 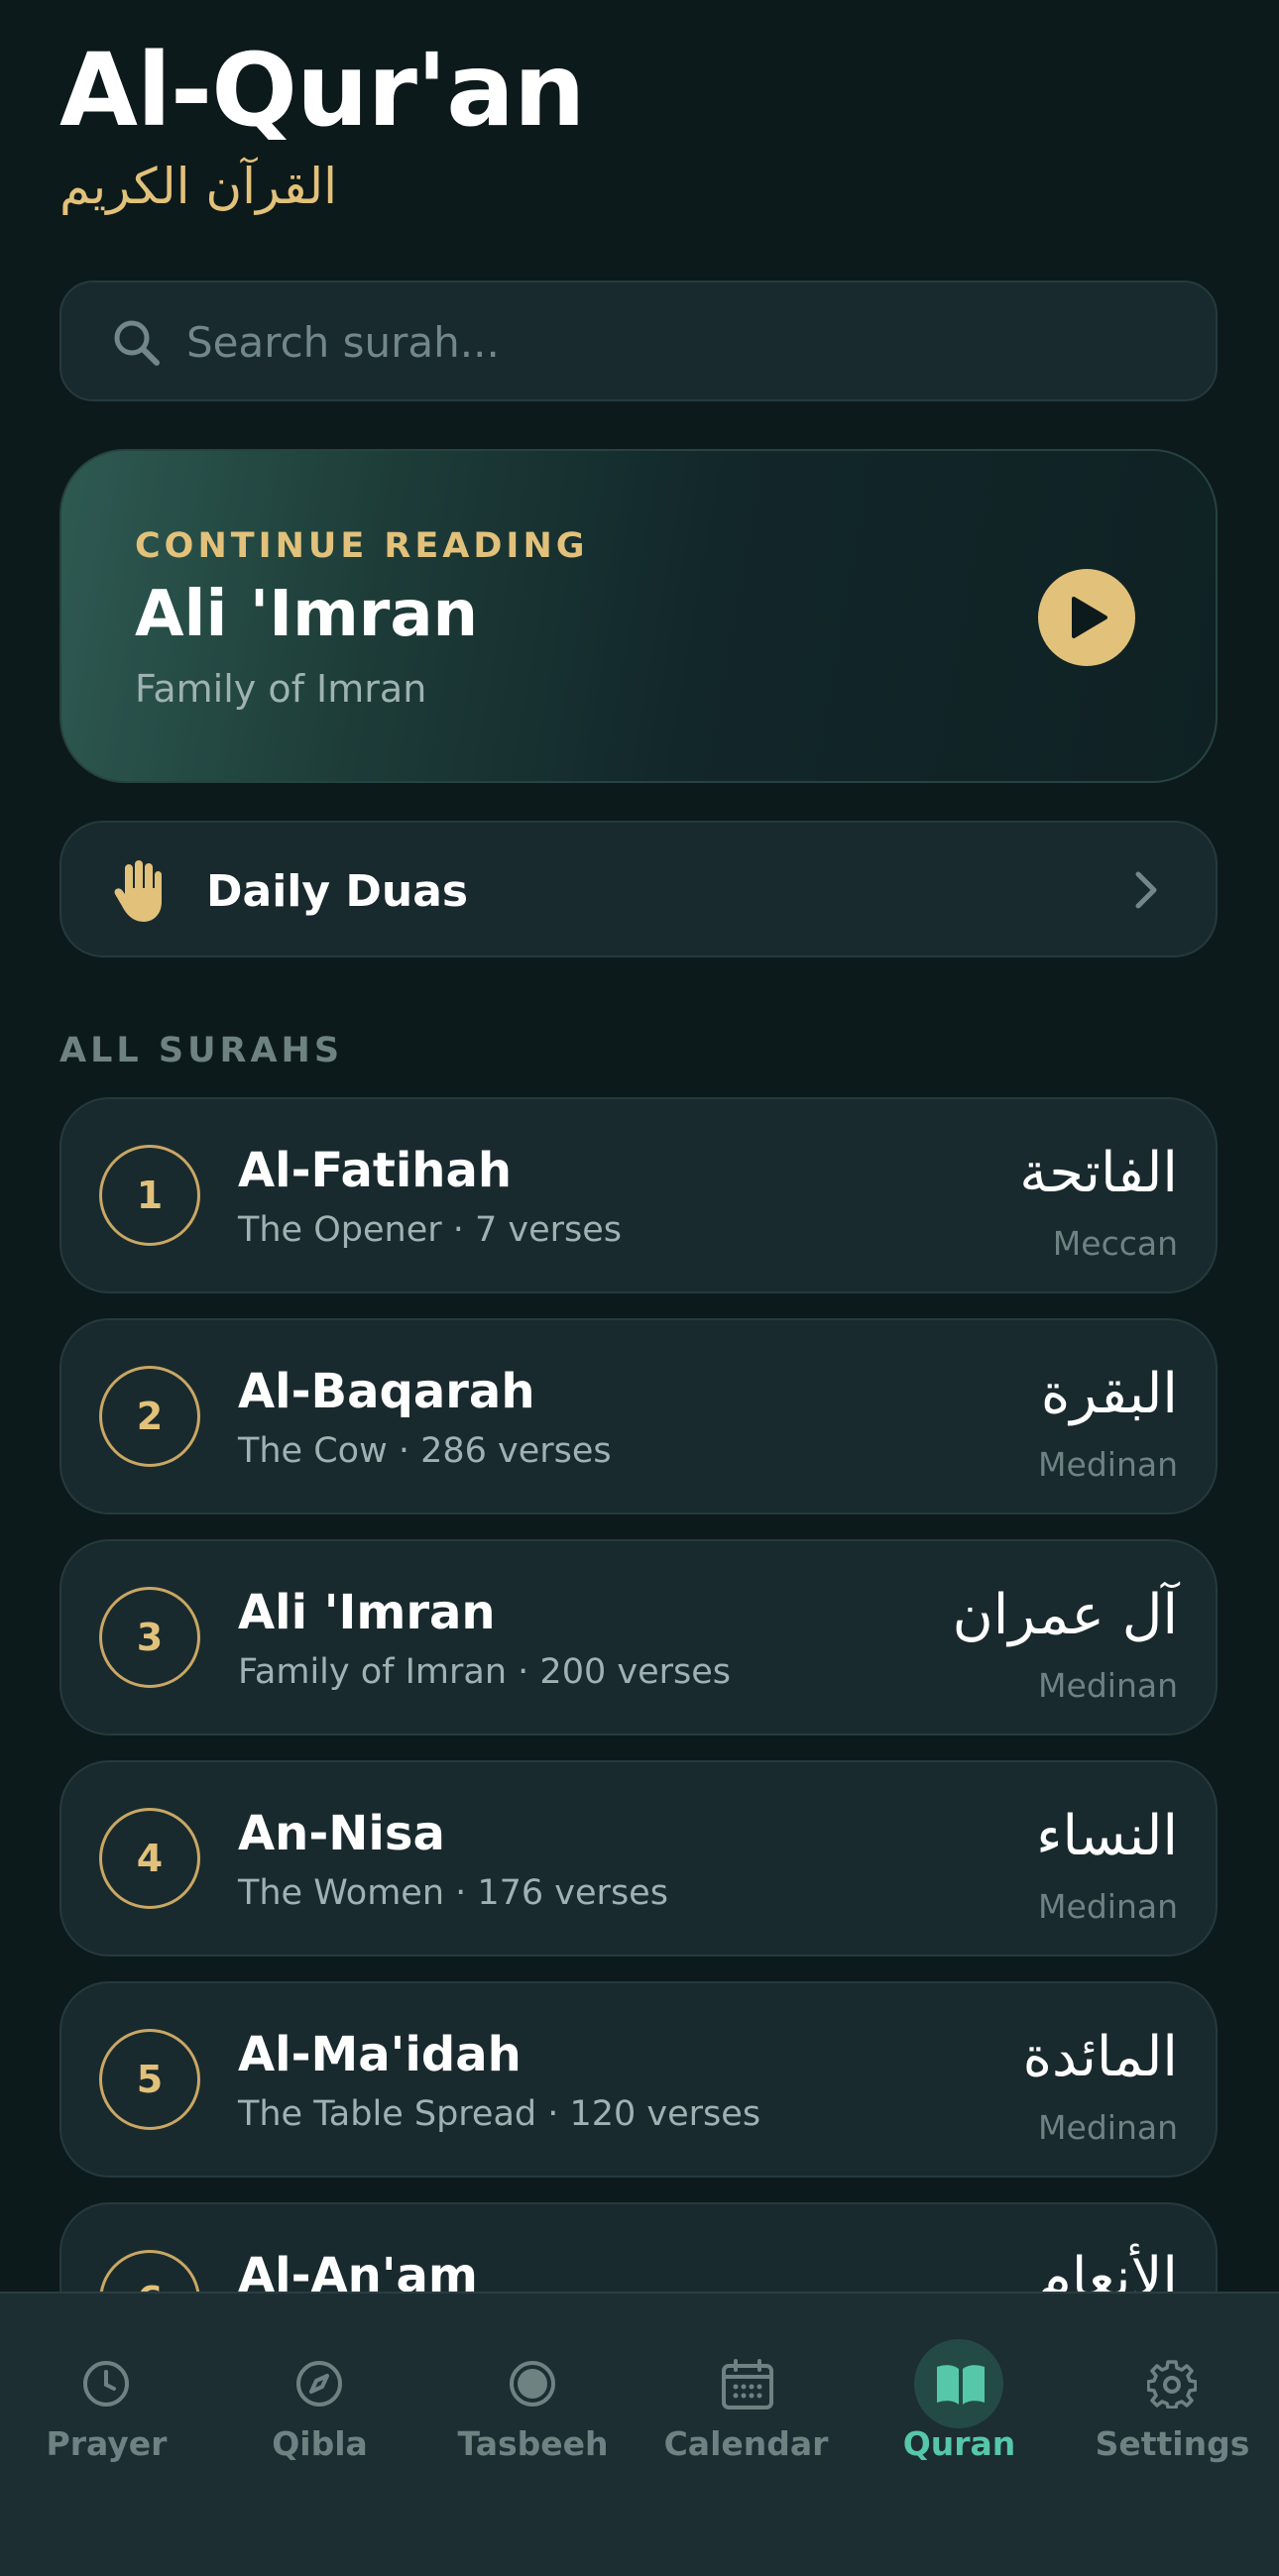 I want to click on daily-duas-label: Daily Duas, so click(x=338, y=891).